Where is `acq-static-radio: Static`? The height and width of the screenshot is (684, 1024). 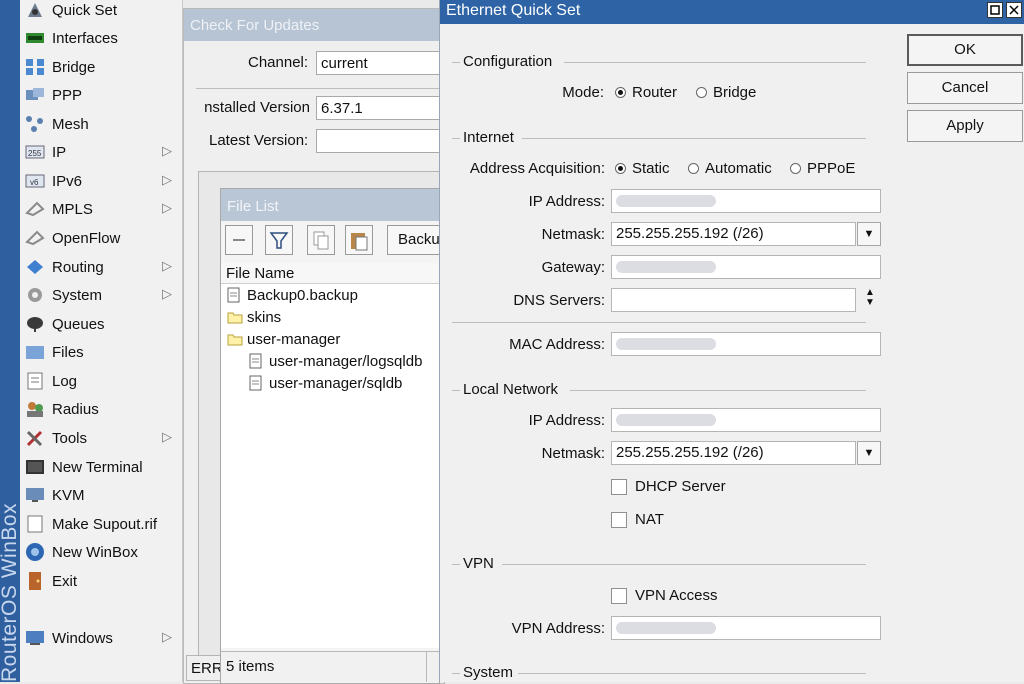 acq-static-radio: Static is located at coordinates (642, 168).